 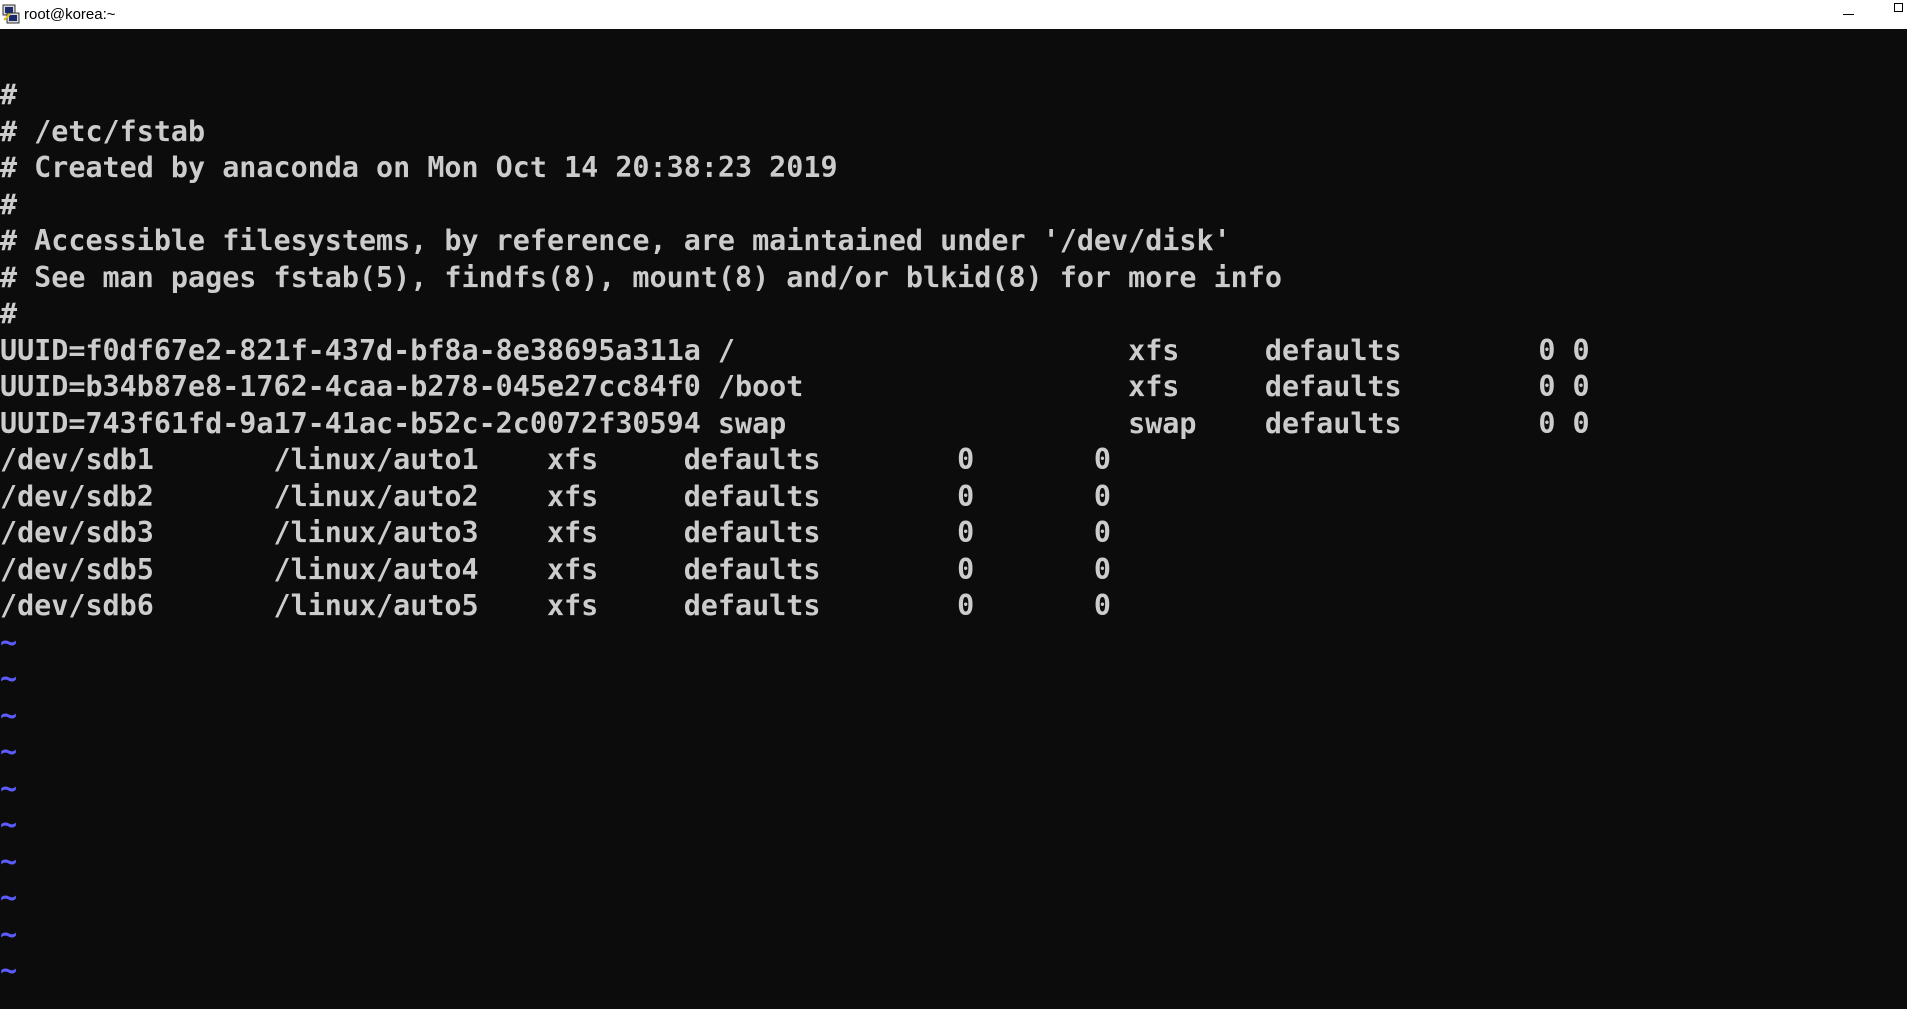 What do you see at coordinates (70, 14) in the screenshot?
I see `window-title: root@korea:~` at bounding box center [70, 14].